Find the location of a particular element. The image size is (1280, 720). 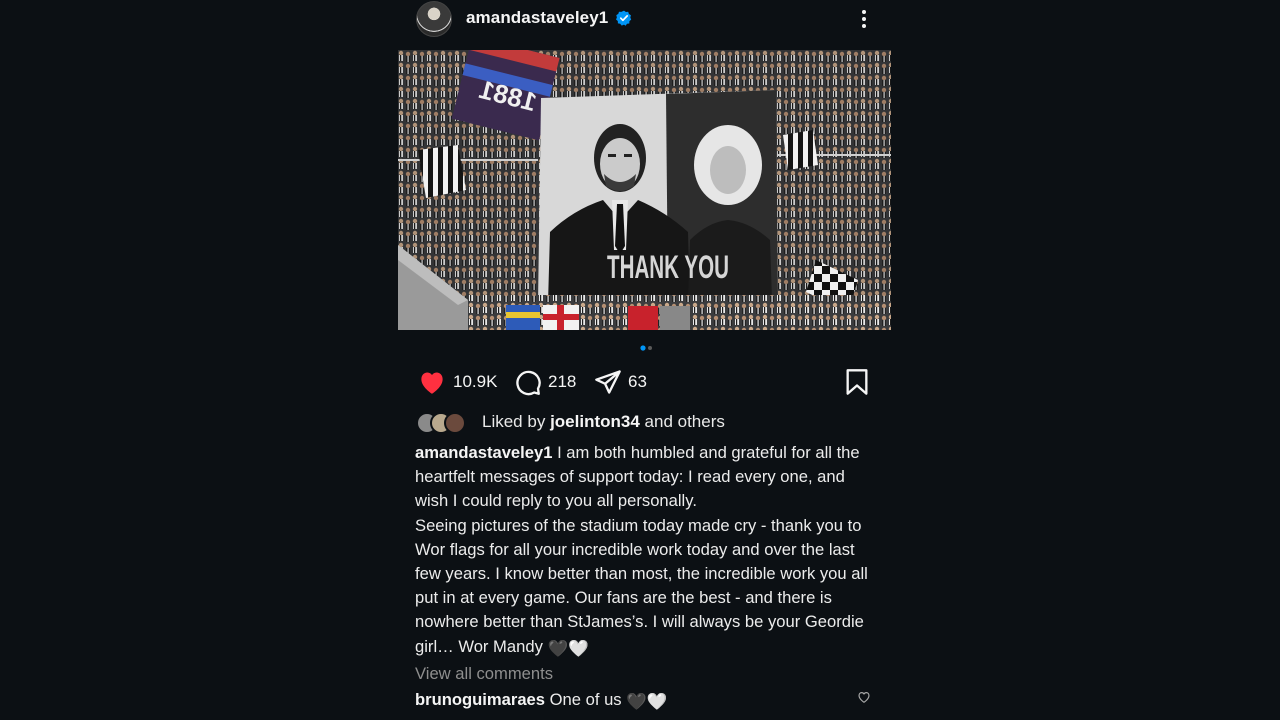

post-header: amandastaveley1 is located at coordinates (644, 20).